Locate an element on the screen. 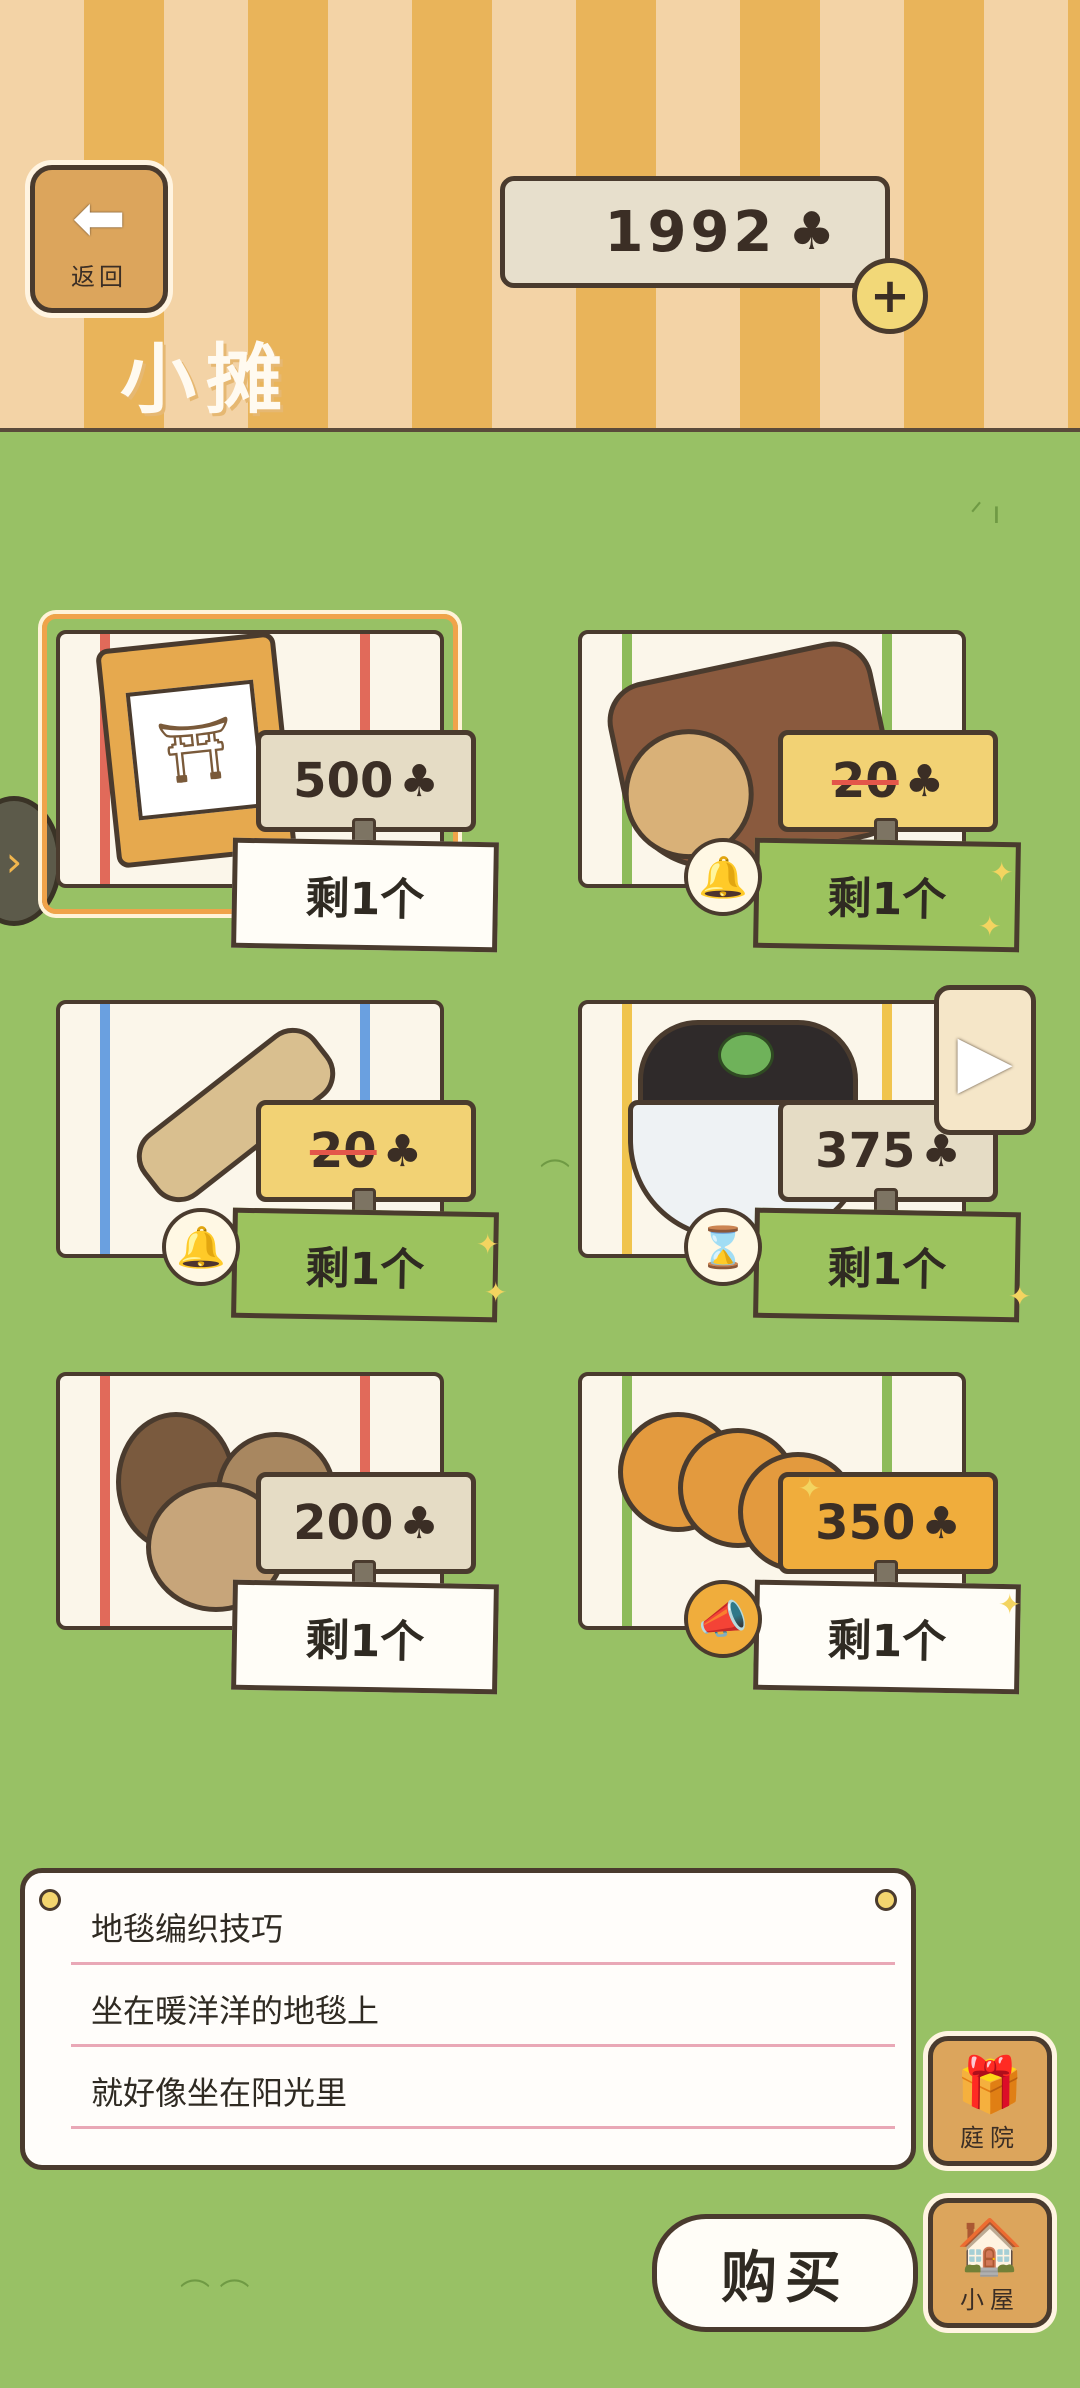 The height and width of the screenshot is (2388, 1080). item-price: 375 is located at coordinates (865, 1151).